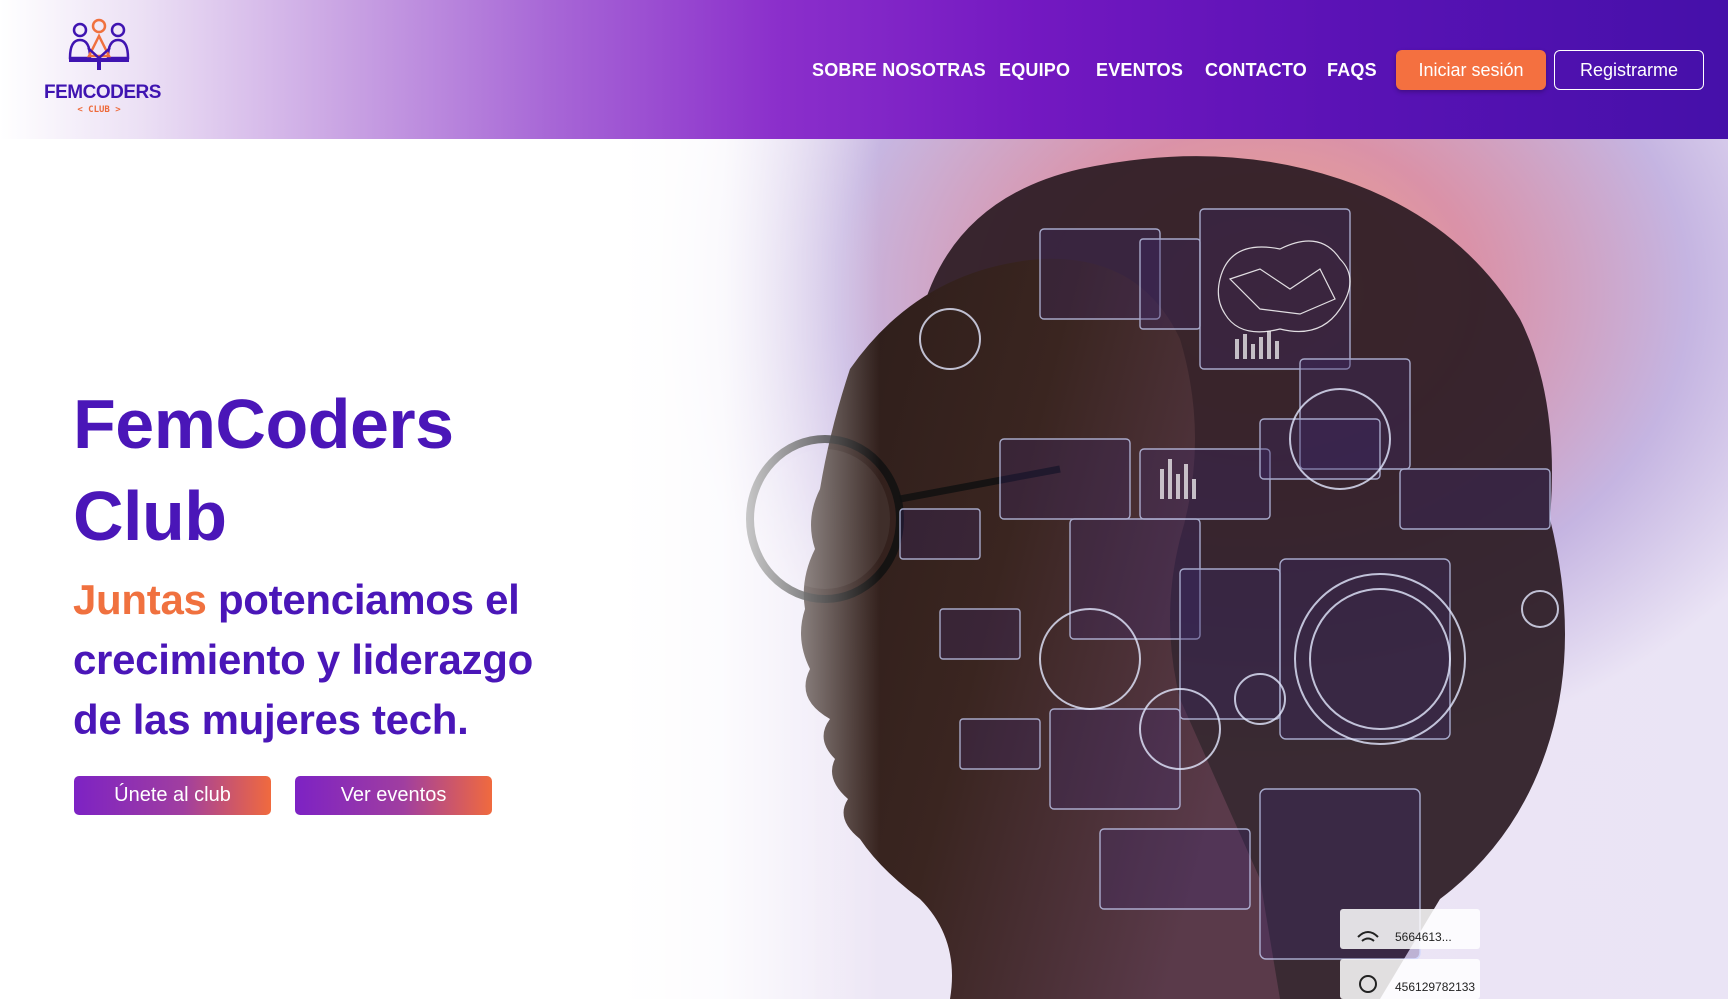 Image resolution: width=1728 pixels, height=999 pixels. I want to click on nav-item-contacto: CONTACTO, so click(1256, 70).